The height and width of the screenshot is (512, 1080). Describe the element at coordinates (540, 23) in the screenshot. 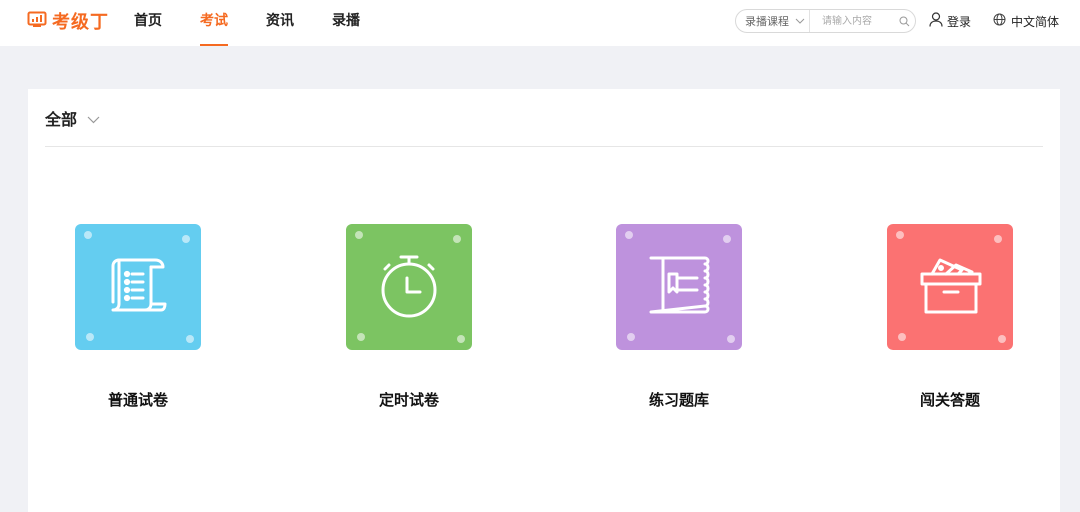

I see `top-navbar: 考级丁 首页 考试 资讯 录播 录播课程 登录` at that location.